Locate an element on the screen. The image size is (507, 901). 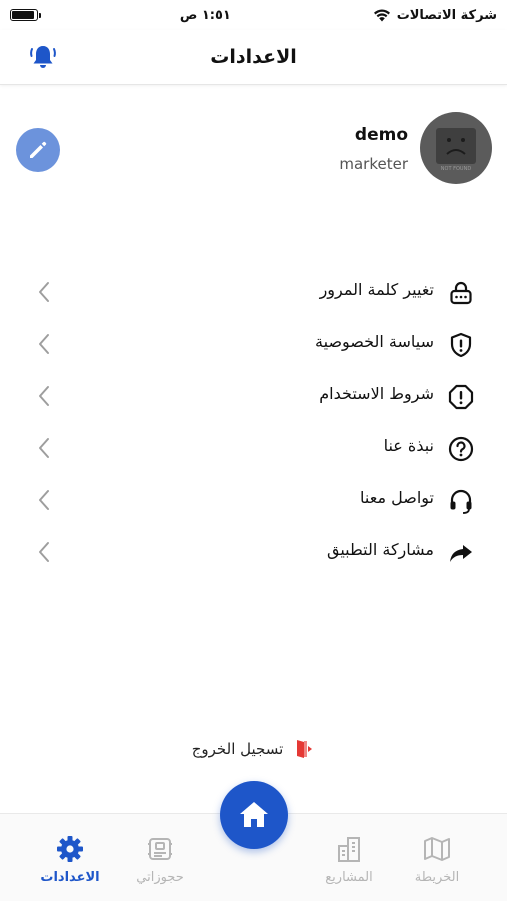
logout-button: تسجيل الخروج is located at coordinates (253, 749).